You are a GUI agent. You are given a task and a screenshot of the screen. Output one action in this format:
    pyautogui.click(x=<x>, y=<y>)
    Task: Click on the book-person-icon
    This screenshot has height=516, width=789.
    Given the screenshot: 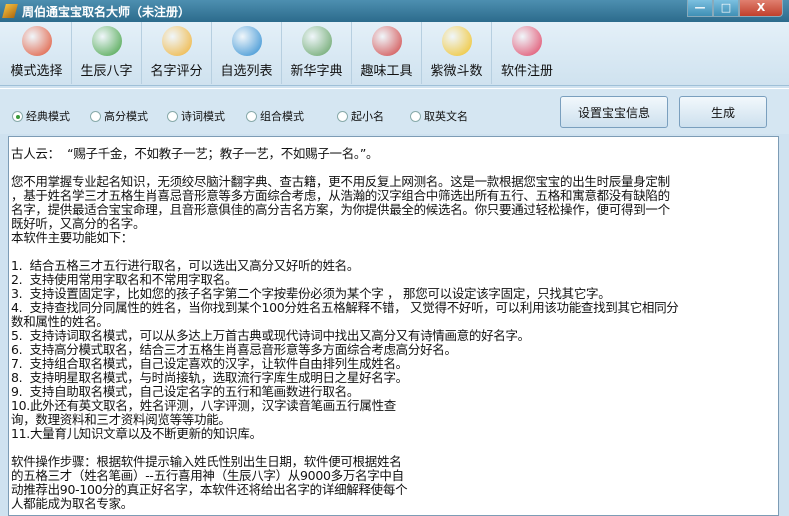 What is the action you would take?
    pyautogui.click(x=316, y=41)
    